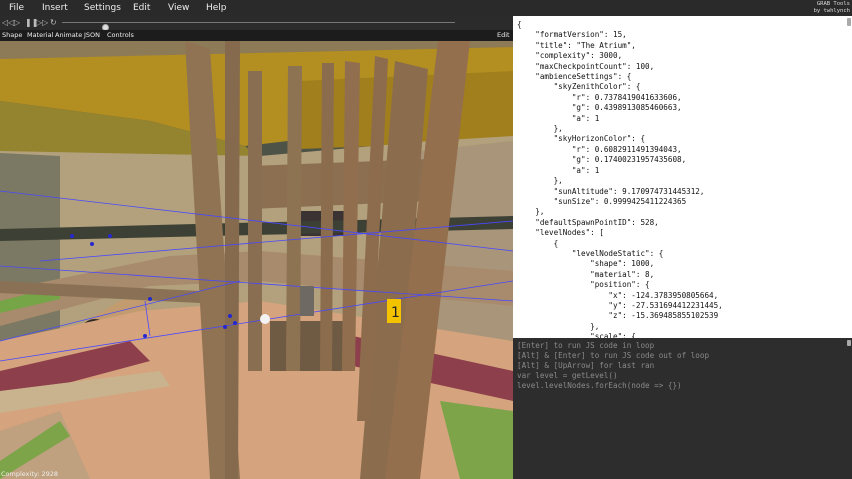  What do you see at coordinates (265, 319) in the screenshot?
I see `player-head` at bounding box center [265, 319].